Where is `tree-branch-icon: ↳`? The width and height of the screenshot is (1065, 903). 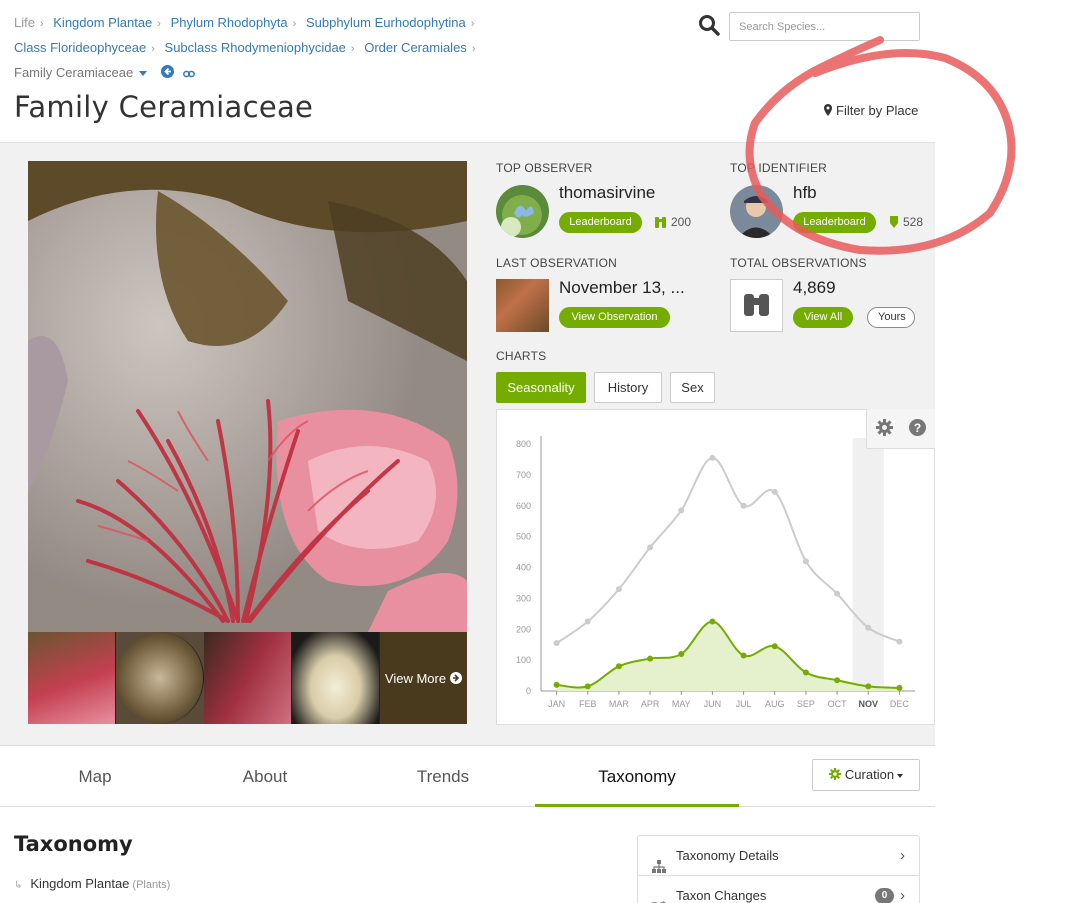 tree-branch-icon: ↳ is located at coordinates (18, 885).